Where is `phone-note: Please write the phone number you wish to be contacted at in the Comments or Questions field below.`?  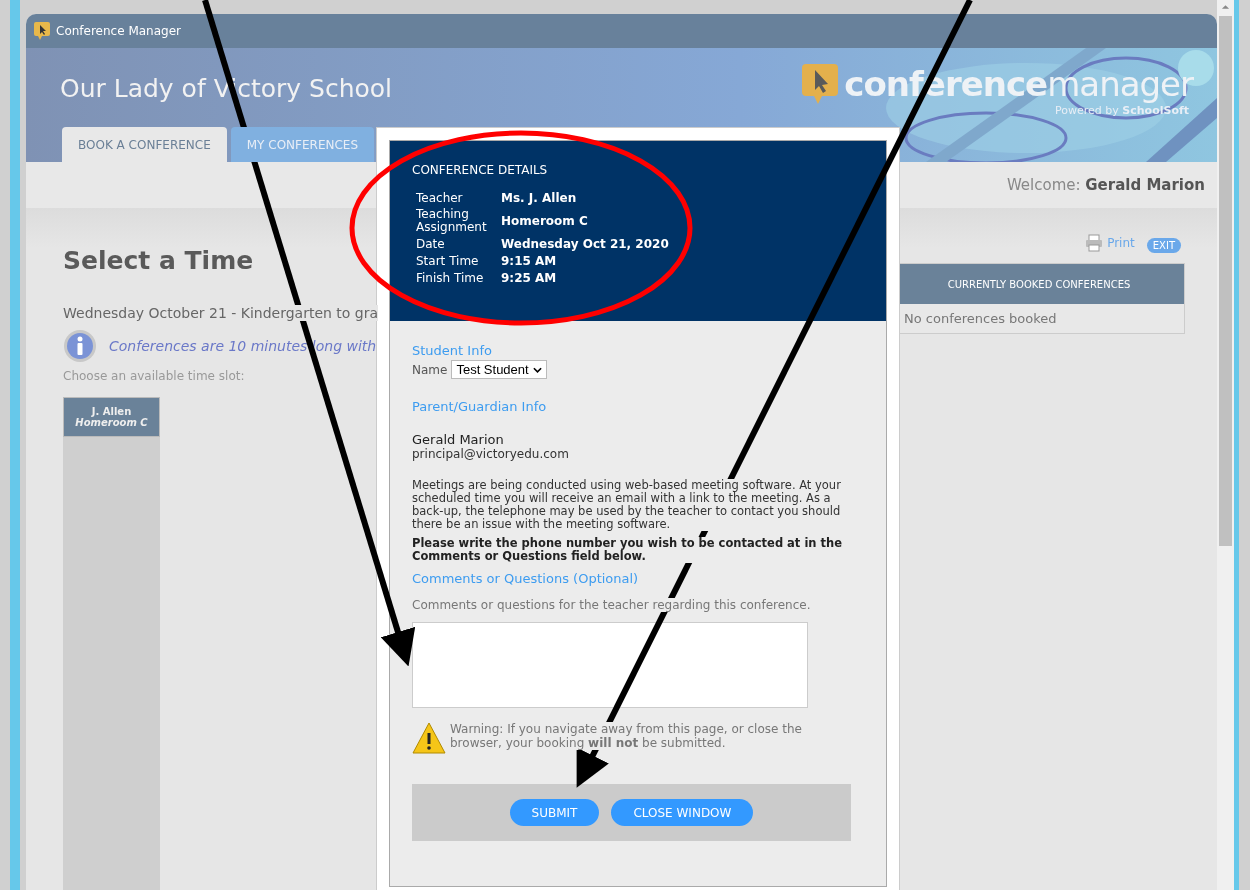 phone-note: Please write the phone number you wish to be contacted at in the Comments or Questions field below. is located at coordinates (627, 550).